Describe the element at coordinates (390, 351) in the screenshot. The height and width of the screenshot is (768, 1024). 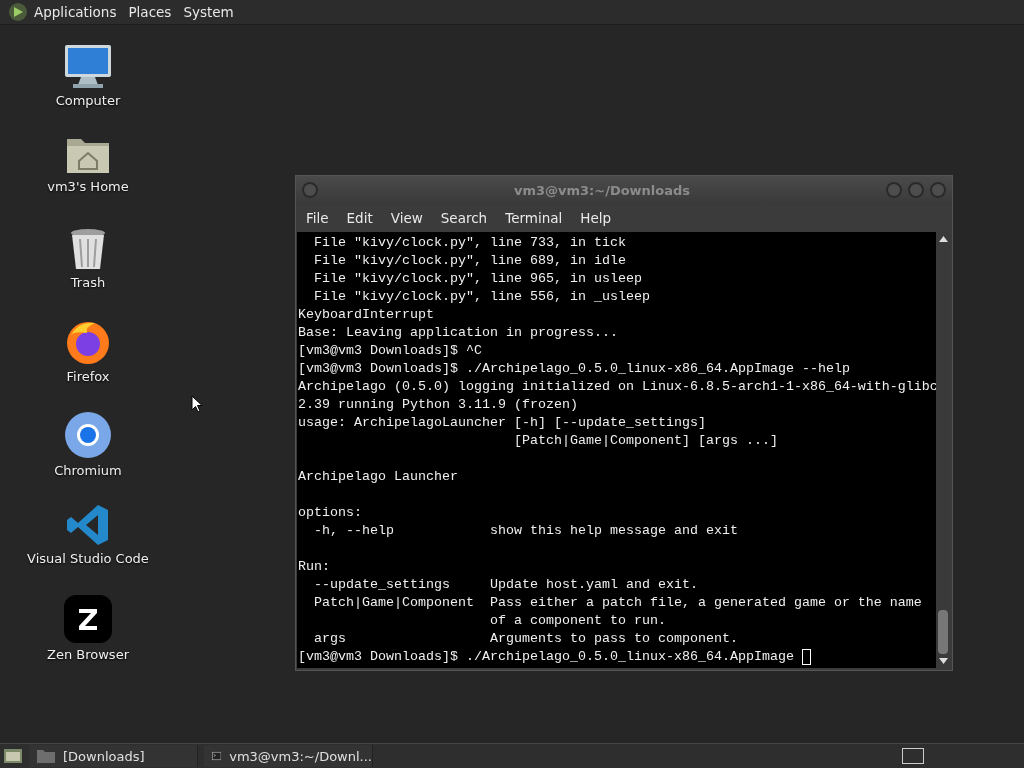
I see `terminal-line: [vm3@vm3 Downloads]$ ^C` at that location.